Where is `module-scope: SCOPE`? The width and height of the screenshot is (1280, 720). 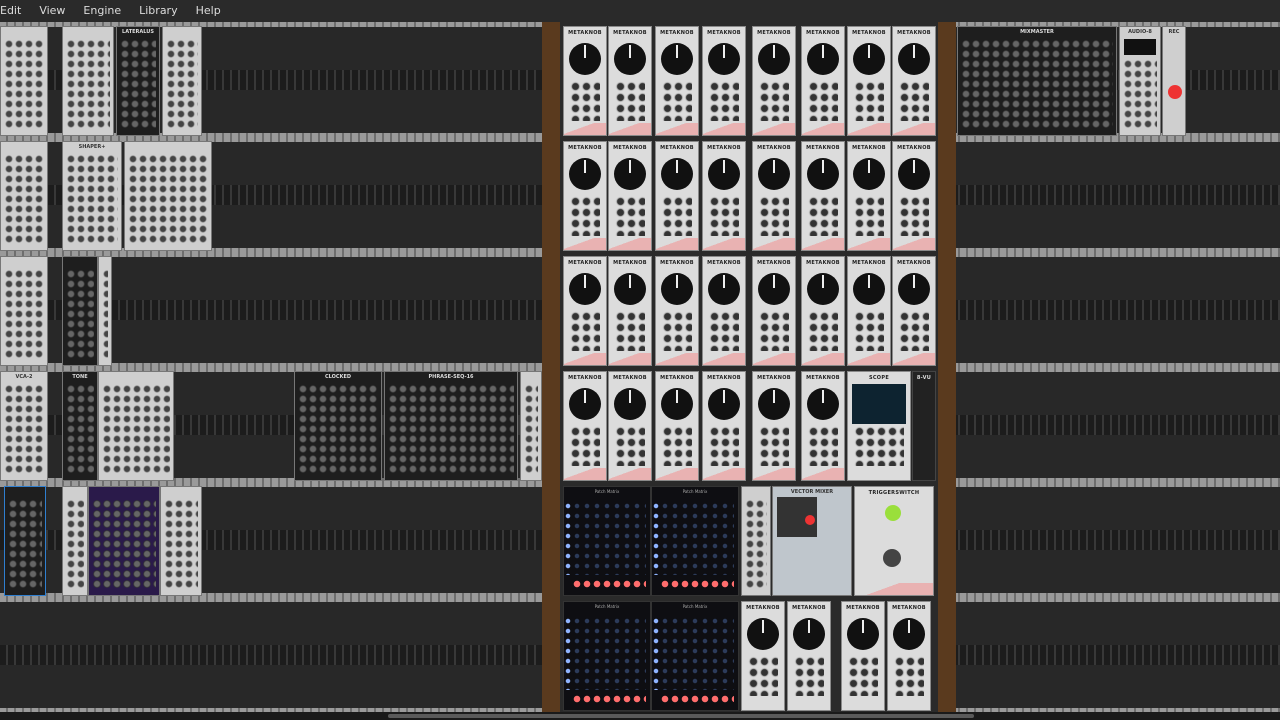 module-scope: SCOPE is located at coordinates (879, 426).